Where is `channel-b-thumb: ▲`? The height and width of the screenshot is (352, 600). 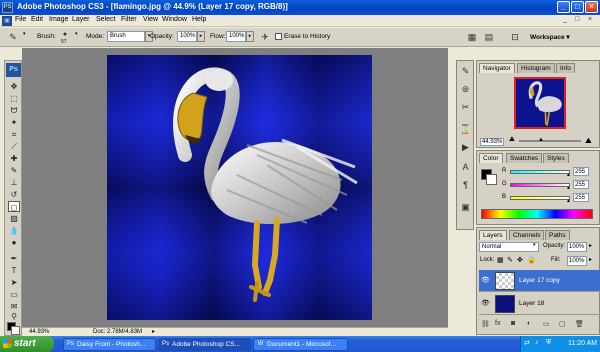 channel-b-thumb: ▲ is located at coordinates (568, 201).